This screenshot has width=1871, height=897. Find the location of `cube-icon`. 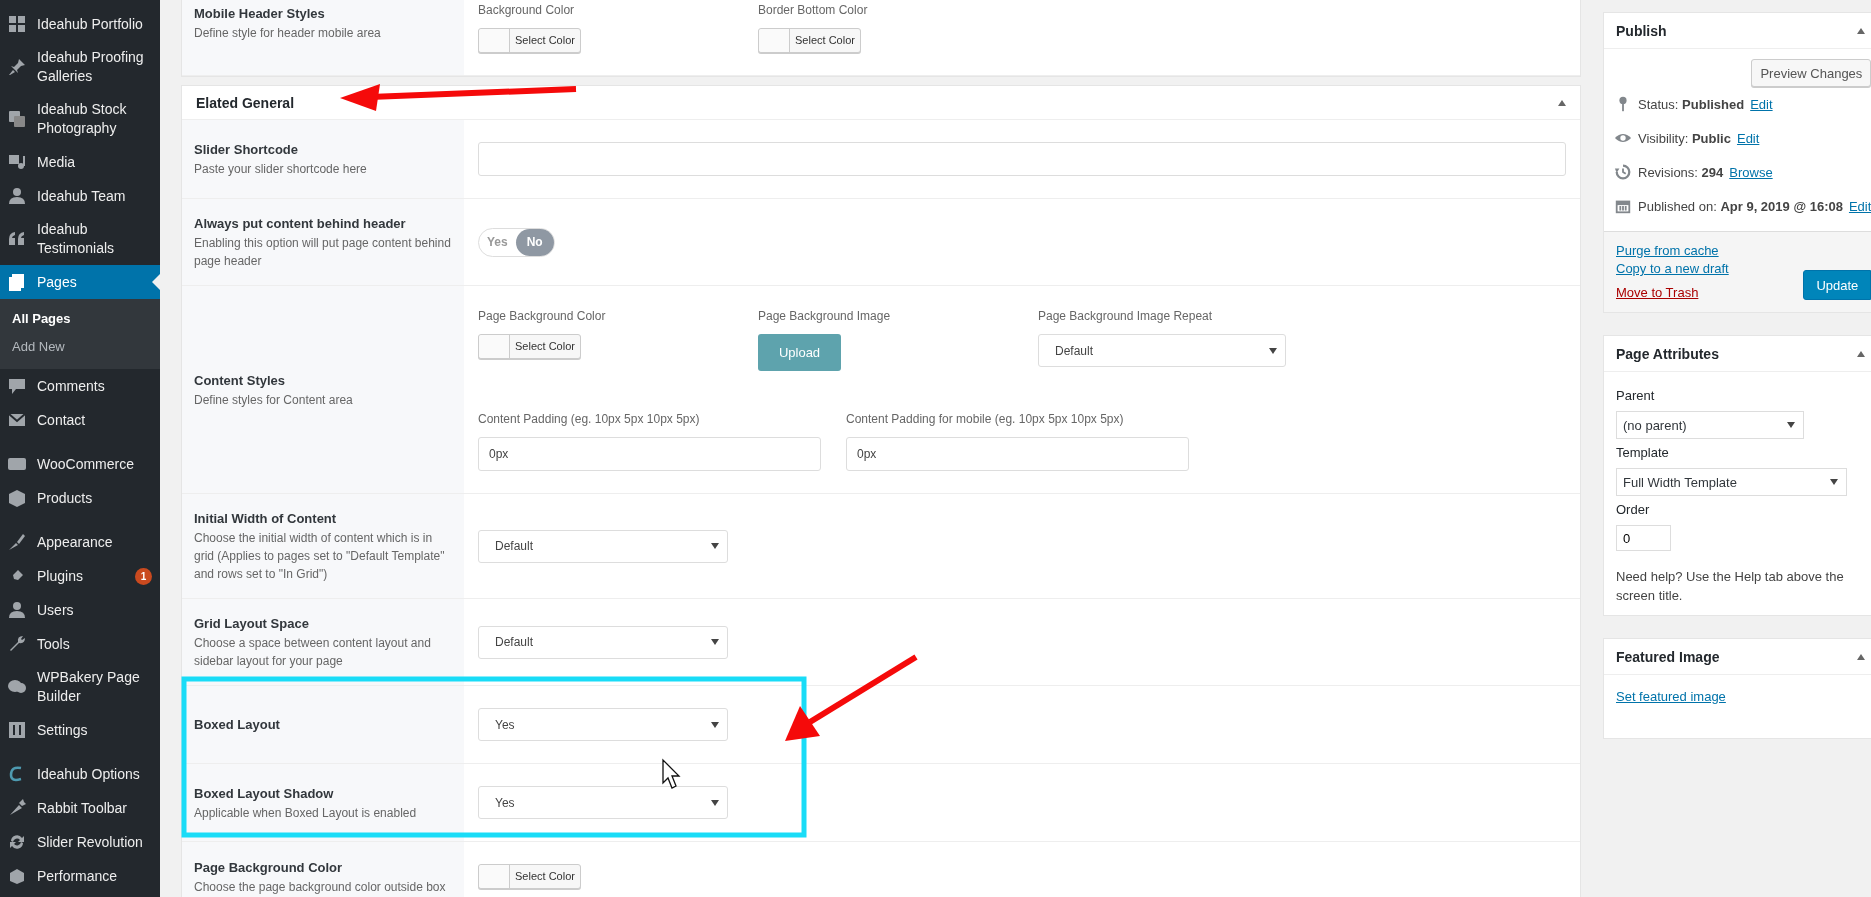

cube-icon is located at coordinates (17, 876).